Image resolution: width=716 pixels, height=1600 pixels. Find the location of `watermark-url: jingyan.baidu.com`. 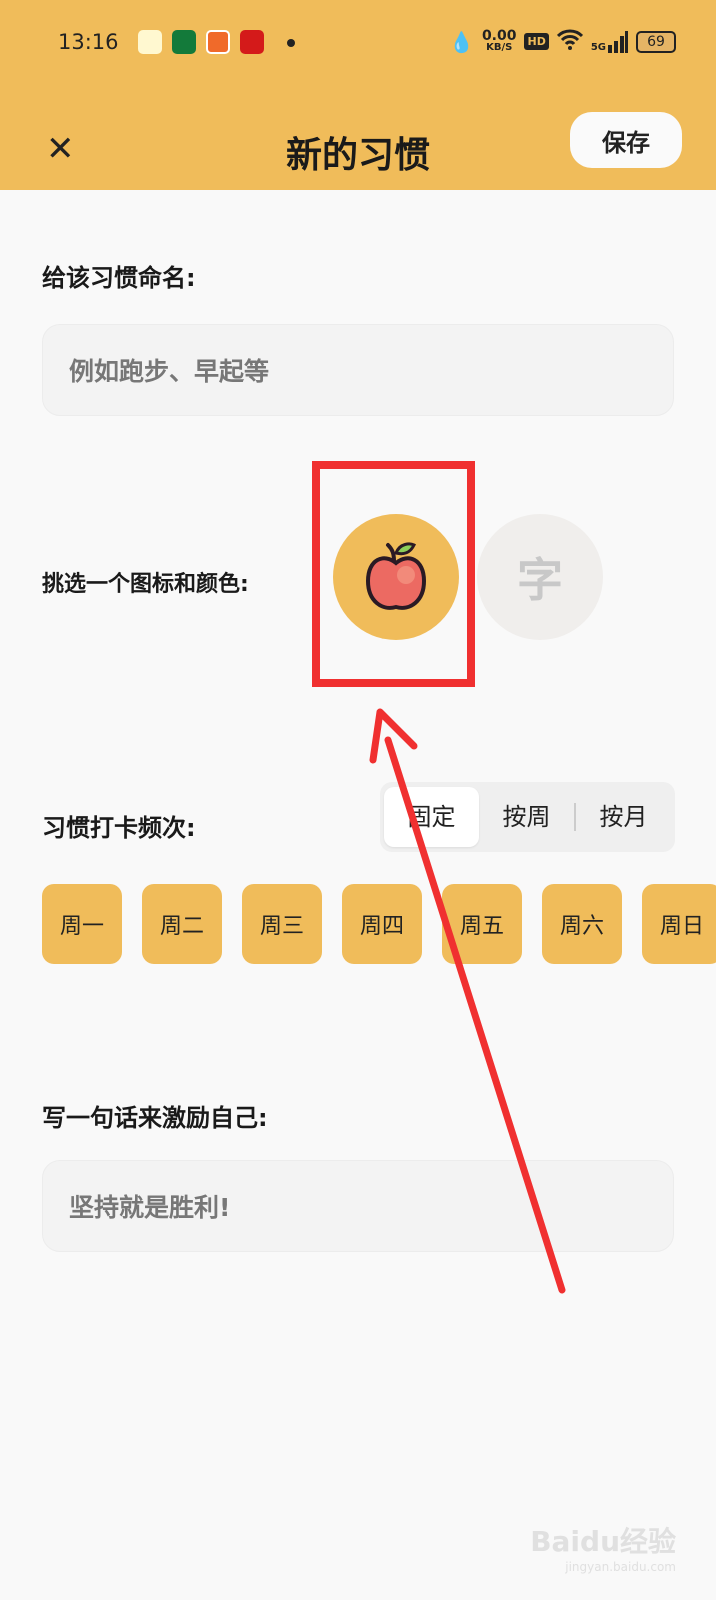

watermark-url: jingyan.baidu.com is located at coordinates (620, 1567).